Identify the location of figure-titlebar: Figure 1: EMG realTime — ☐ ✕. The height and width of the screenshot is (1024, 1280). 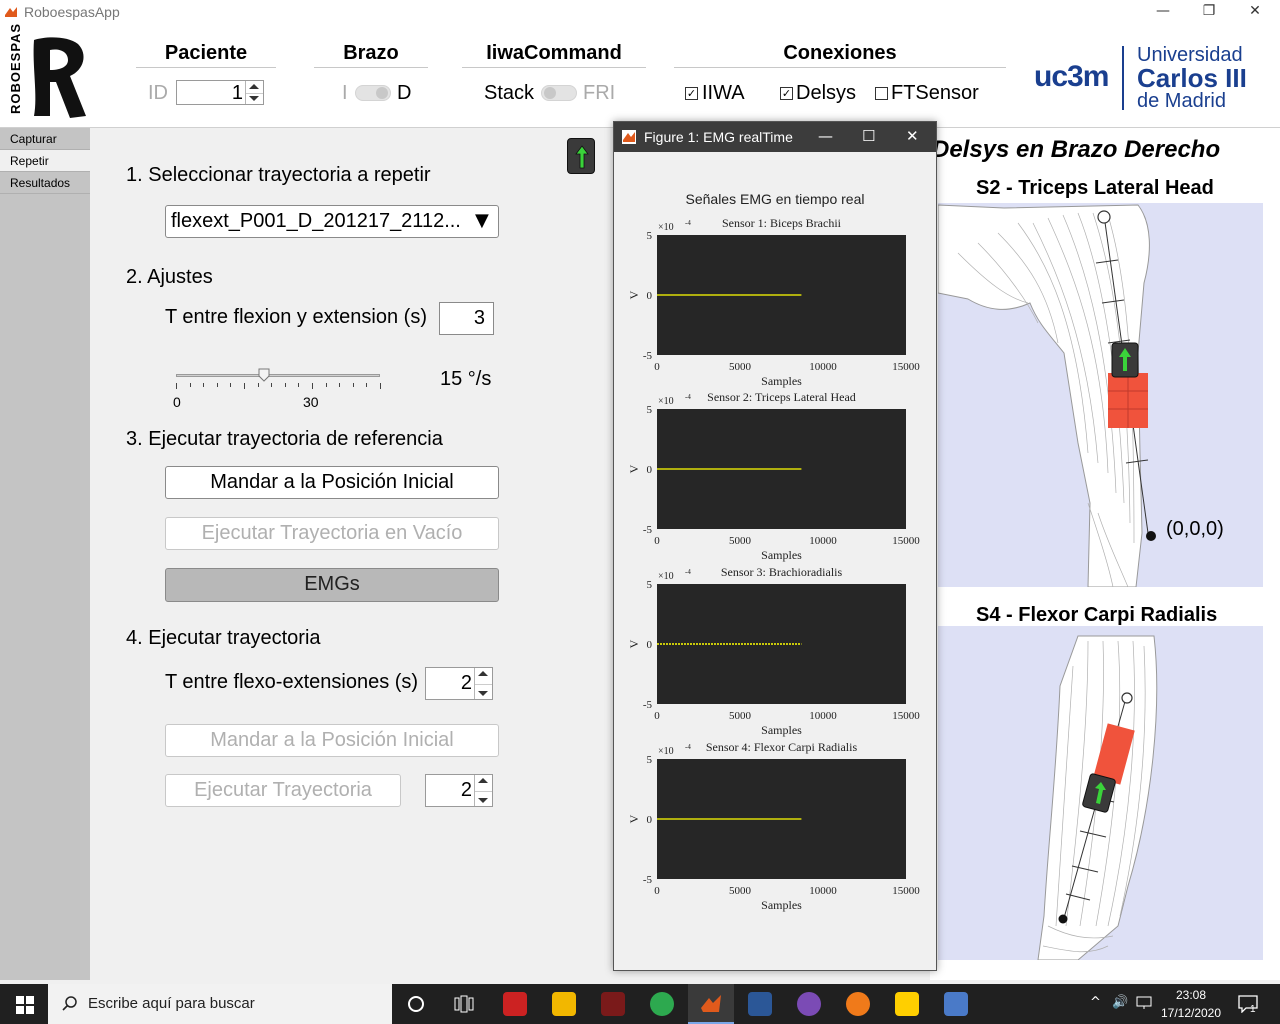
(775, 137).